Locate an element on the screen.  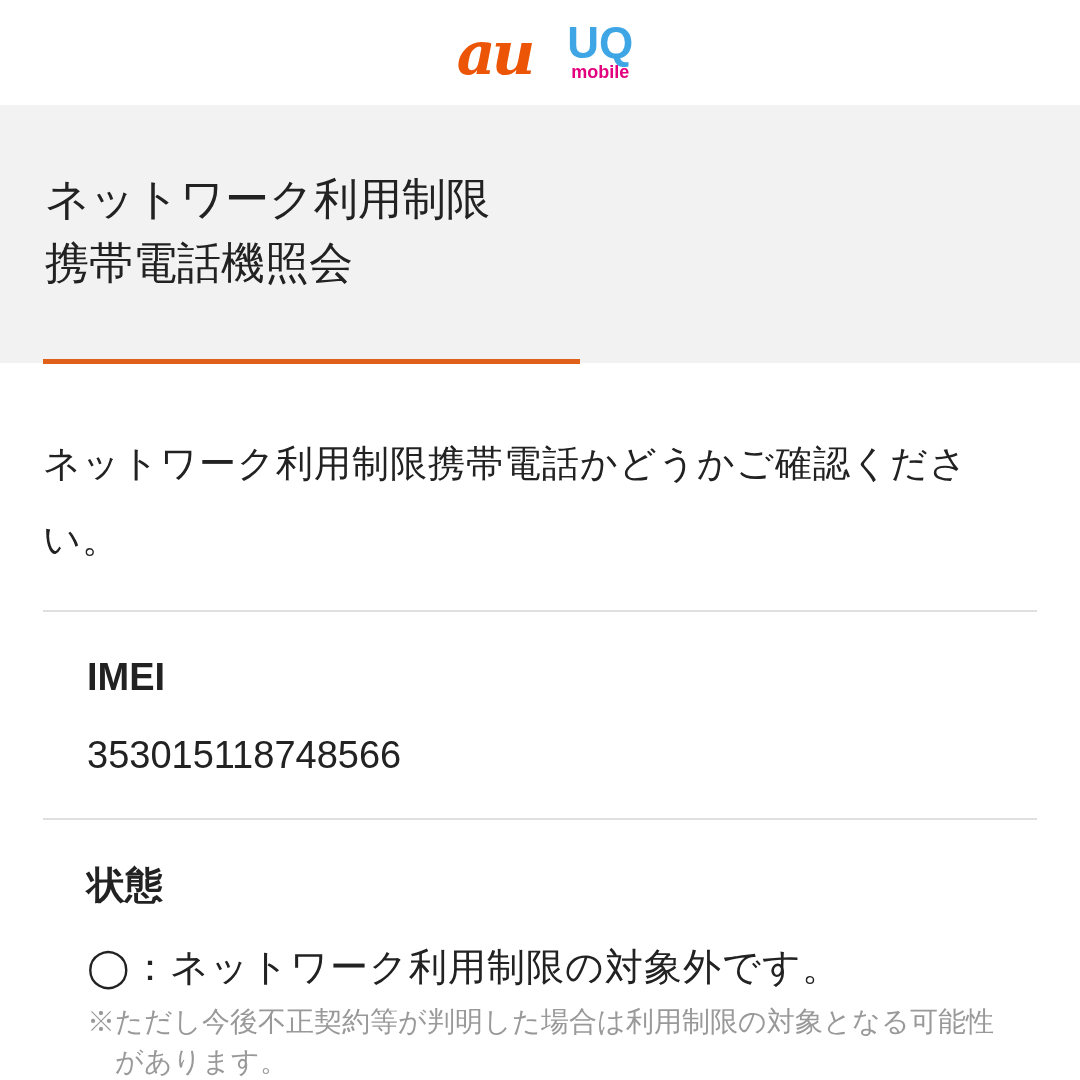
status-label: 状態 is located at coordinates (125, 885).